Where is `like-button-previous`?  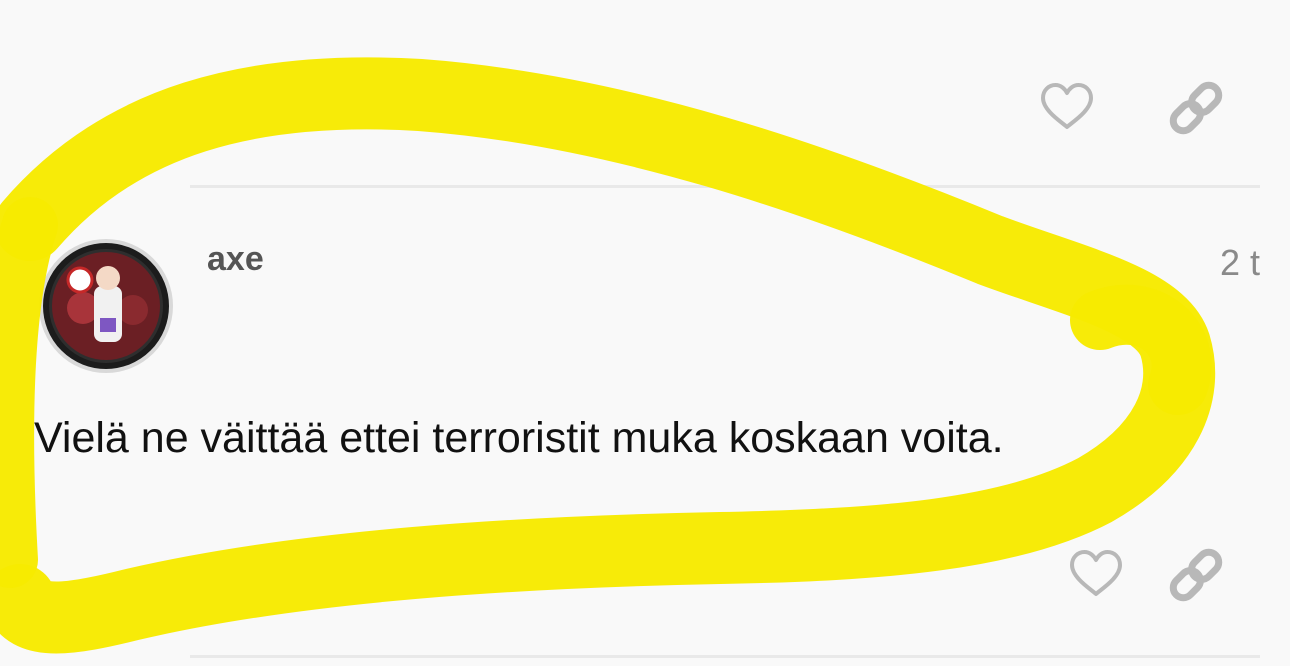 like-button-previous is located at coordinates (1067, 108).